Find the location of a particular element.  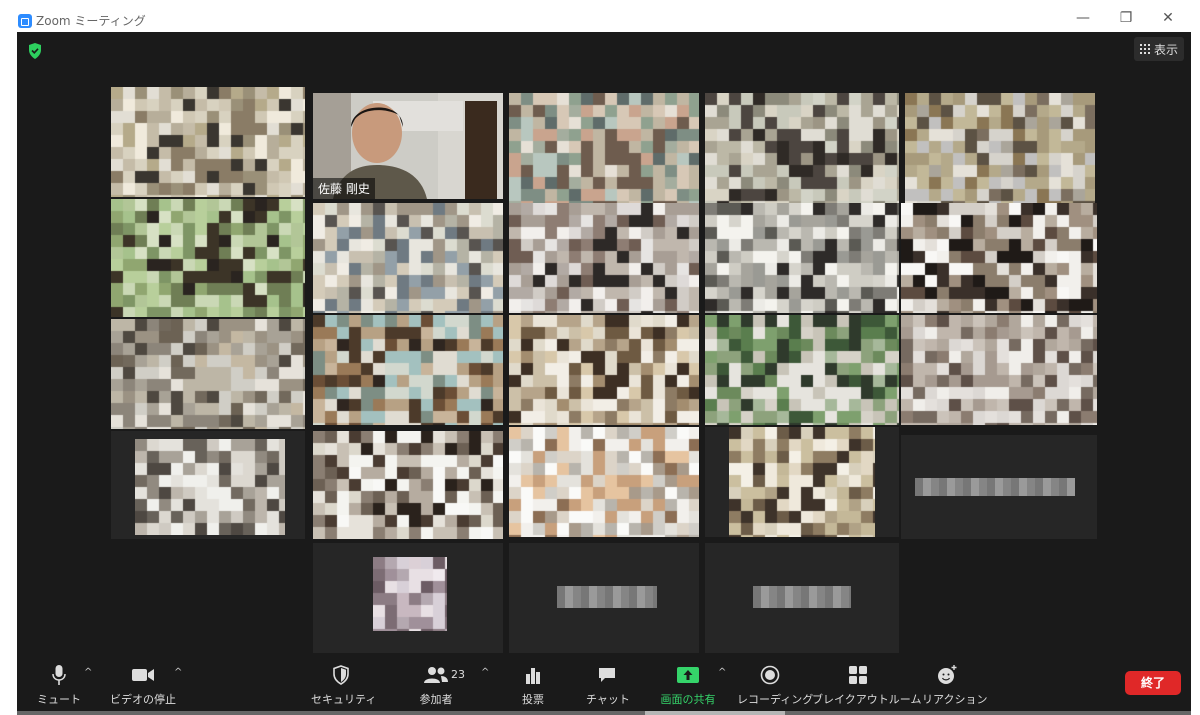

breakout-rooms-button: ブレイクアウトルーム is located at coordinates (866, 686).